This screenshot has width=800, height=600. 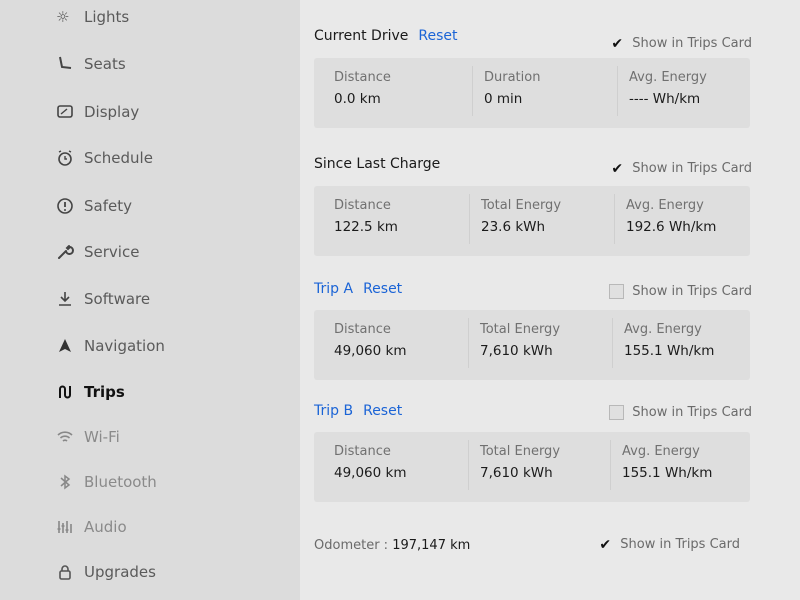 I want to click on stat-value: 0 min, so click(x=503, y=99).